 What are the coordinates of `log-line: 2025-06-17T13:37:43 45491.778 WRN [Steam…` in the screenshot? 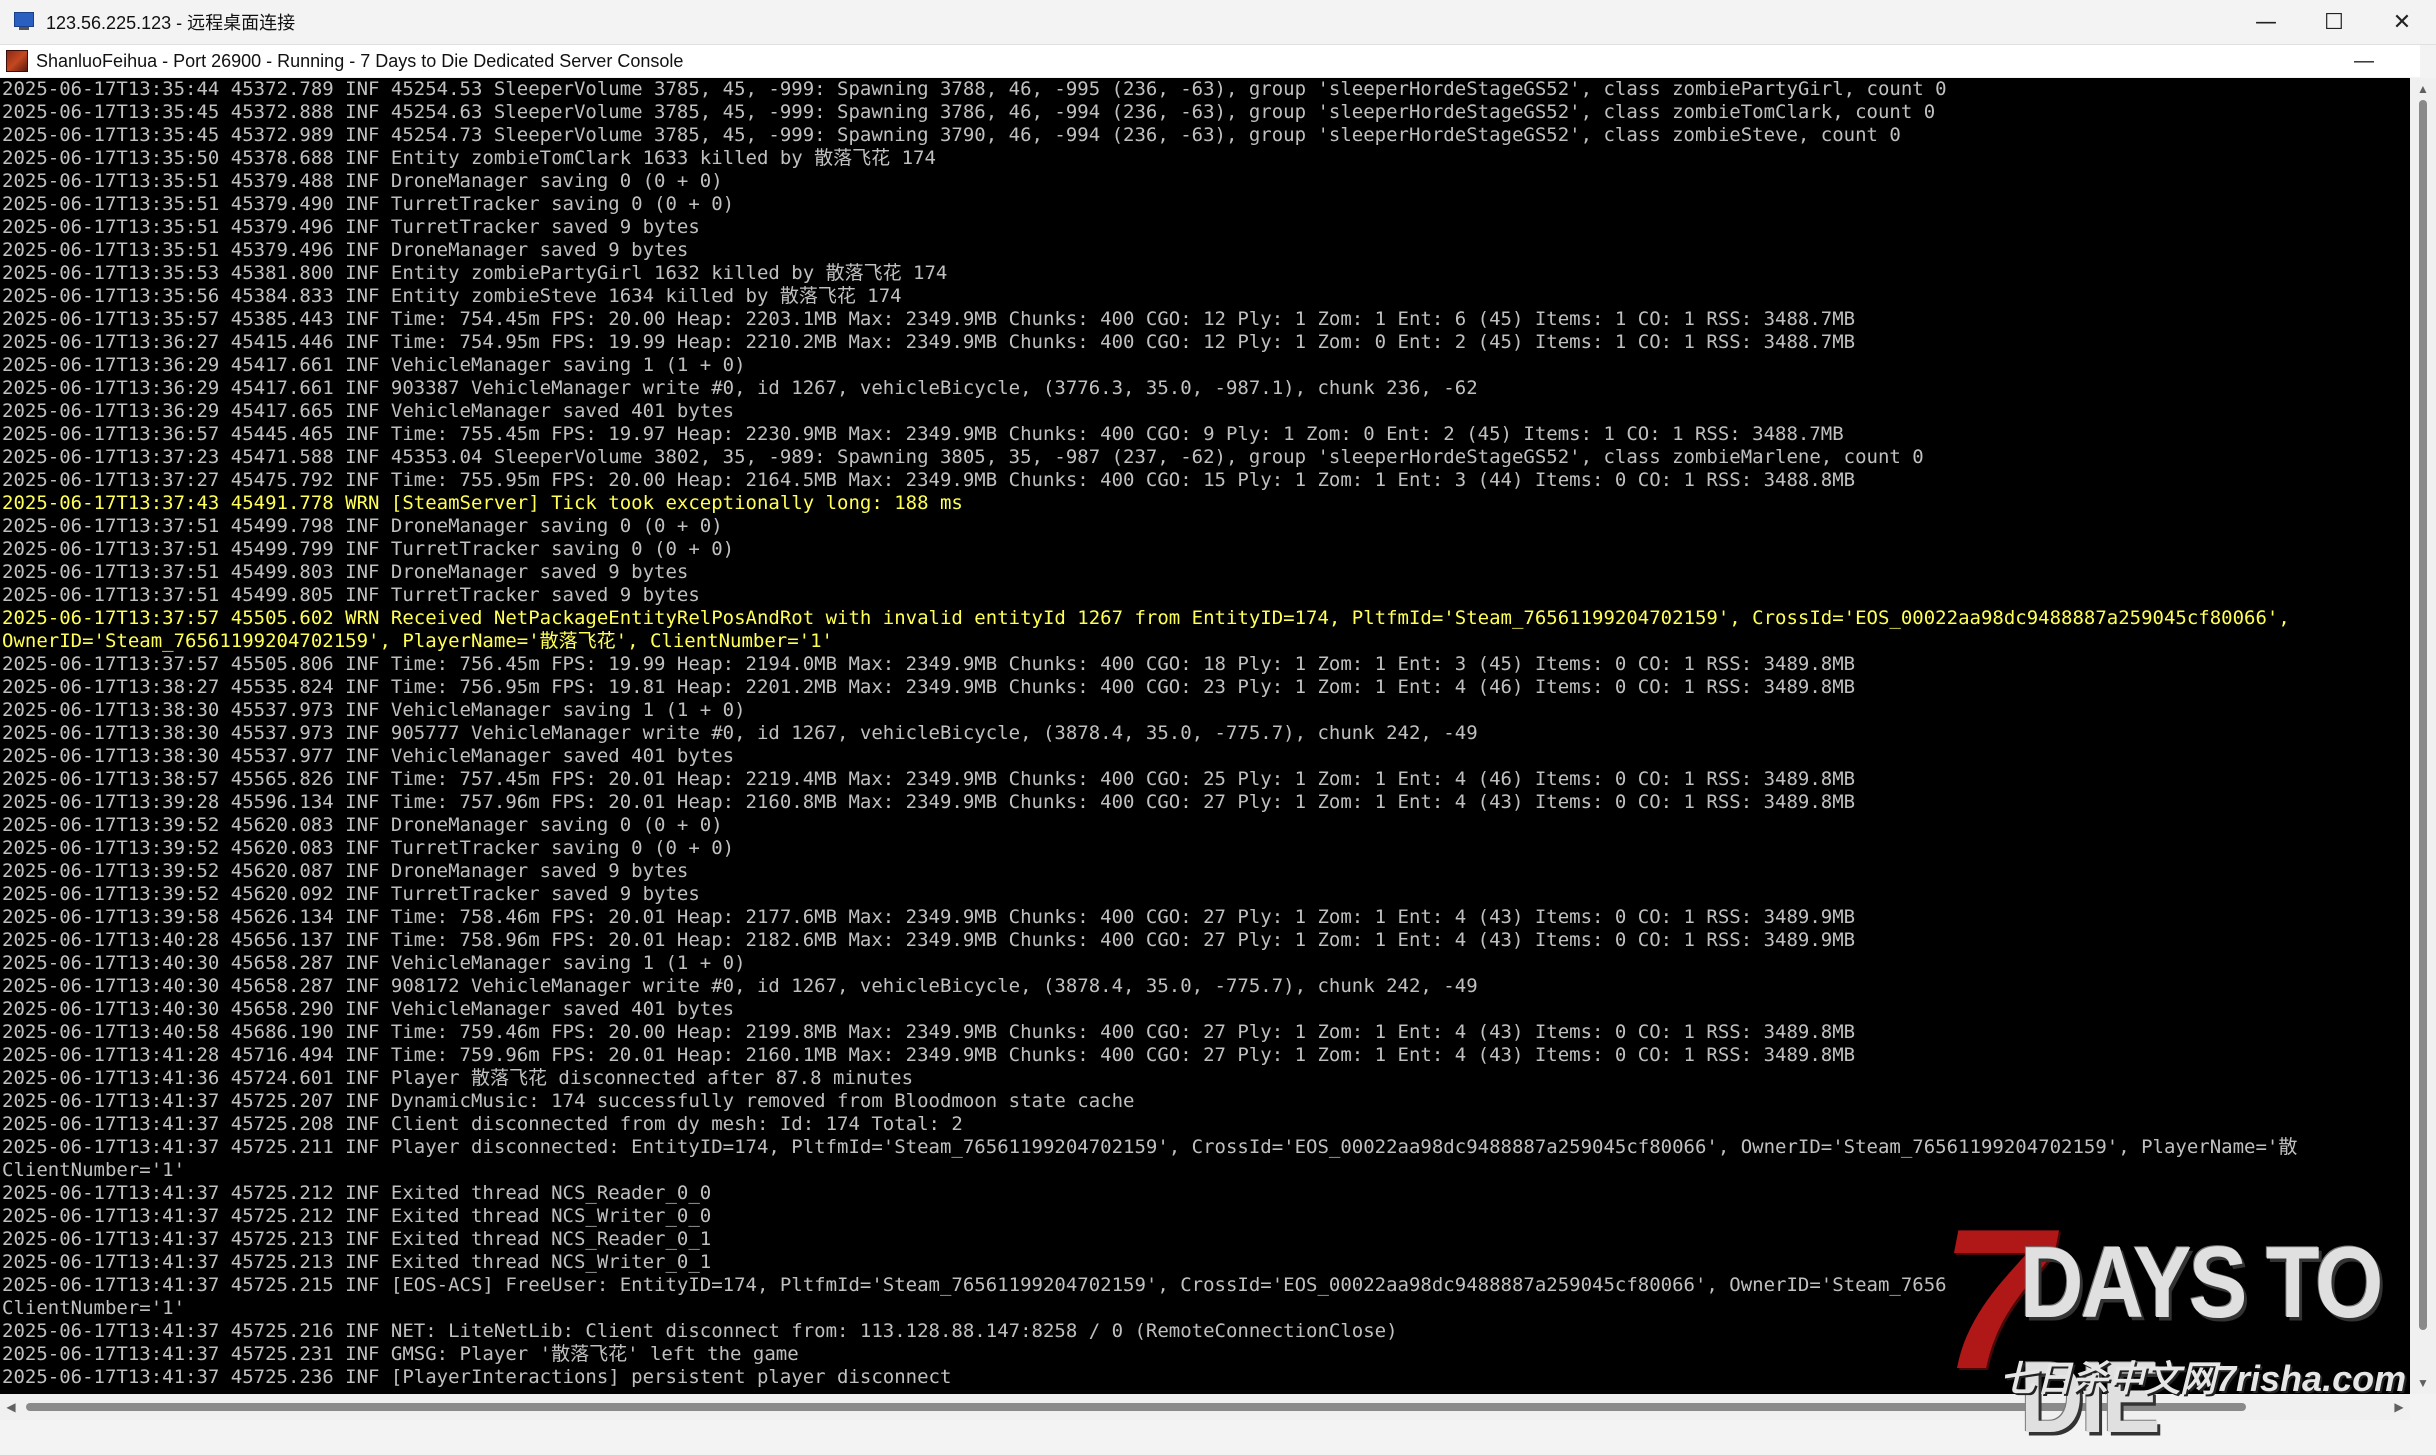 It's located at (482, 503).